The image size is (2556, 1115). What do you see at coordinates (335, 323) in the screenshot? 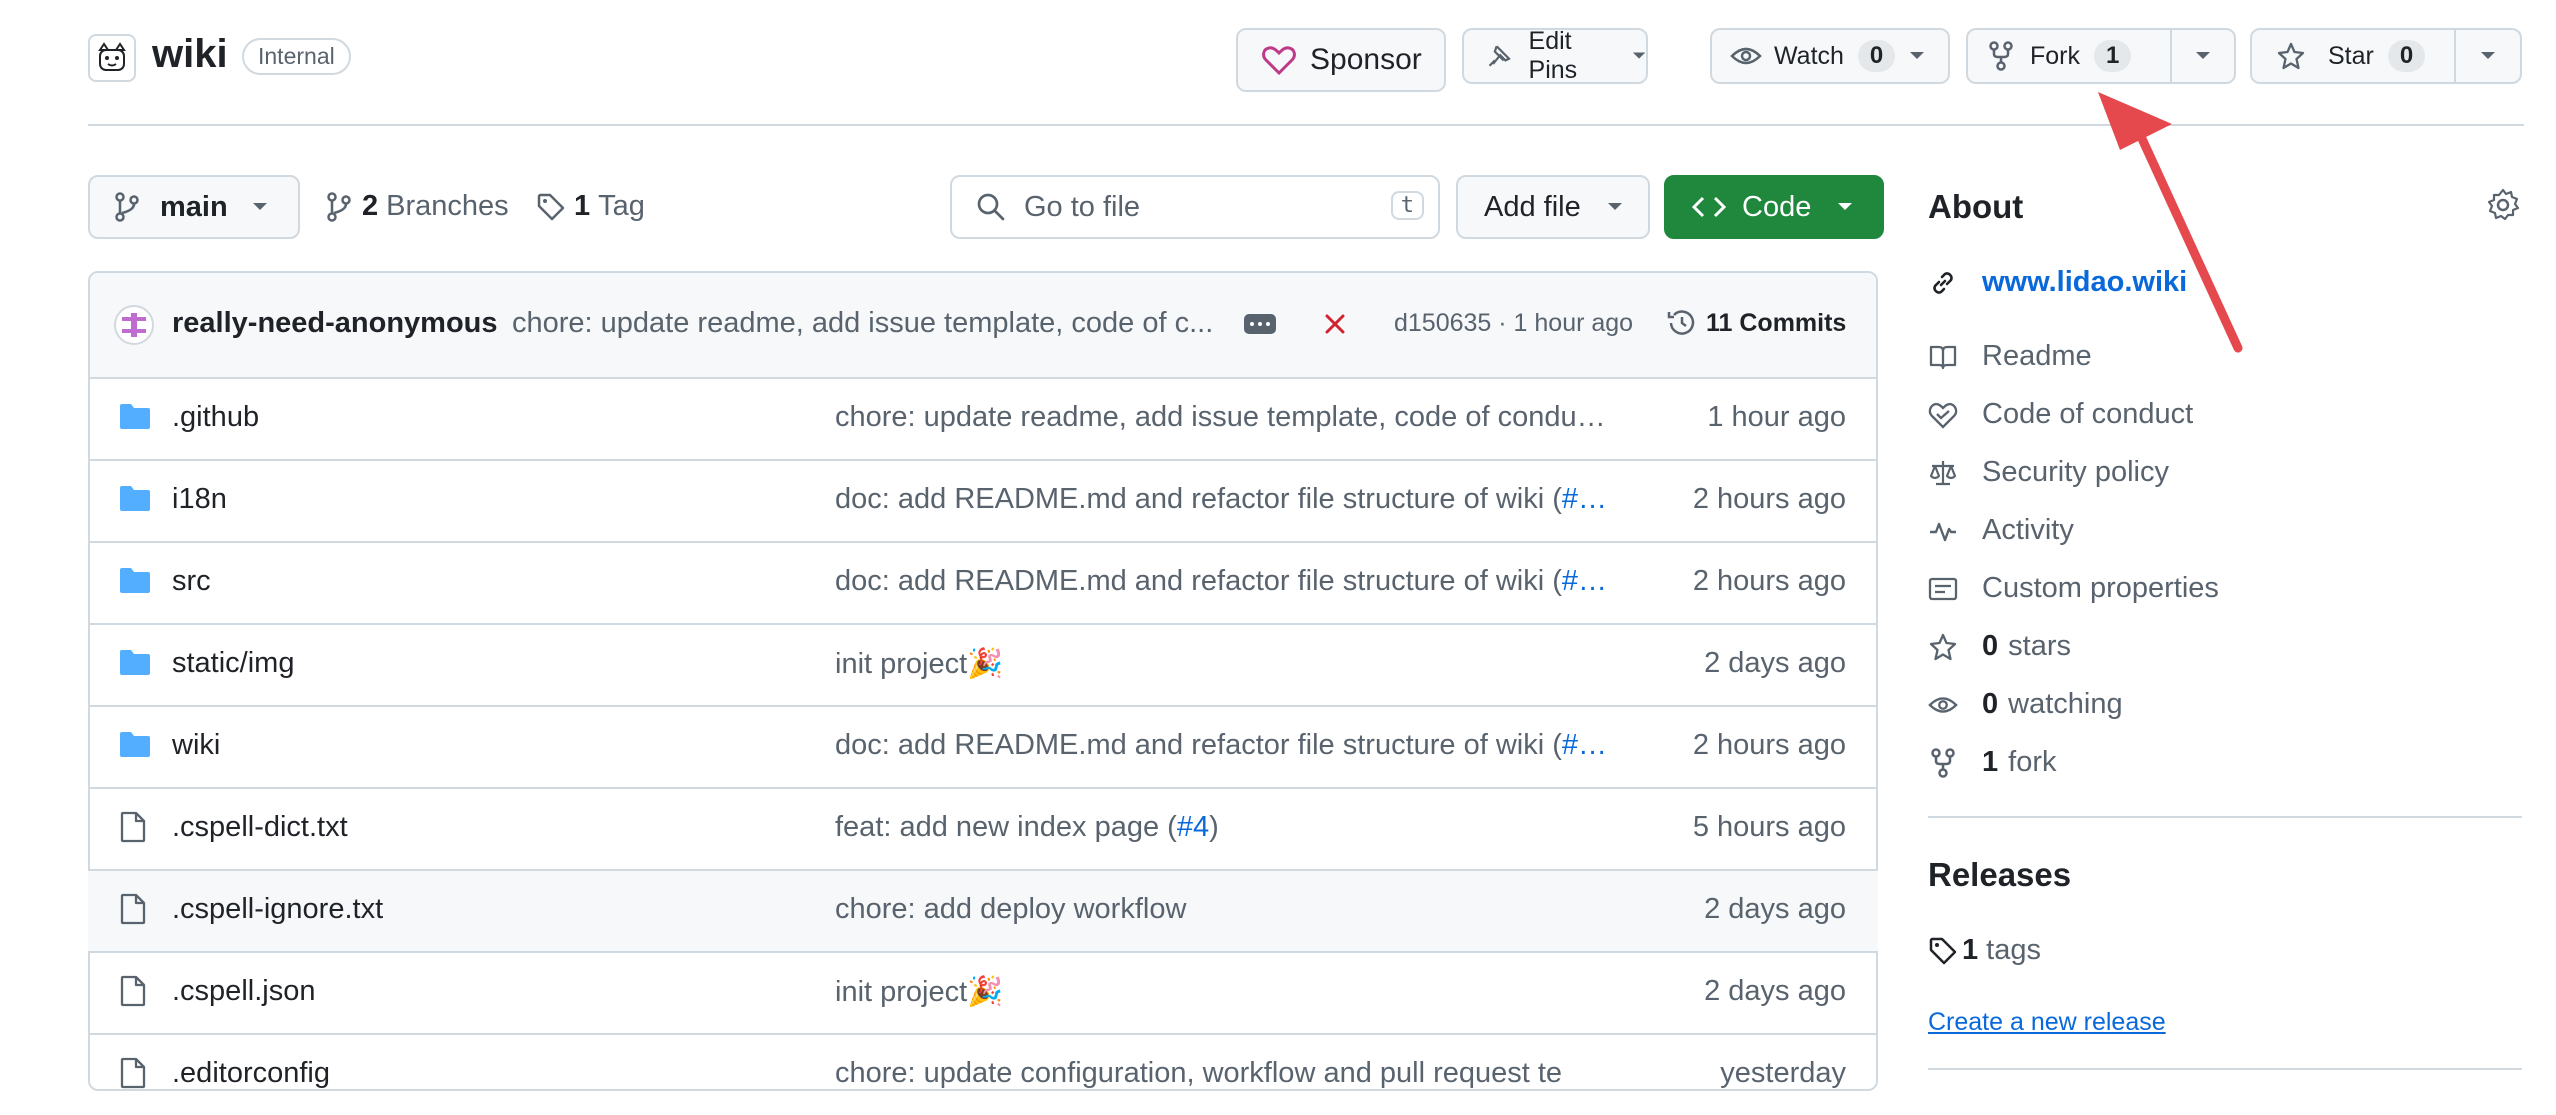
I see `commit-author: really-need-anonymous` at bounding box center [335, 323].